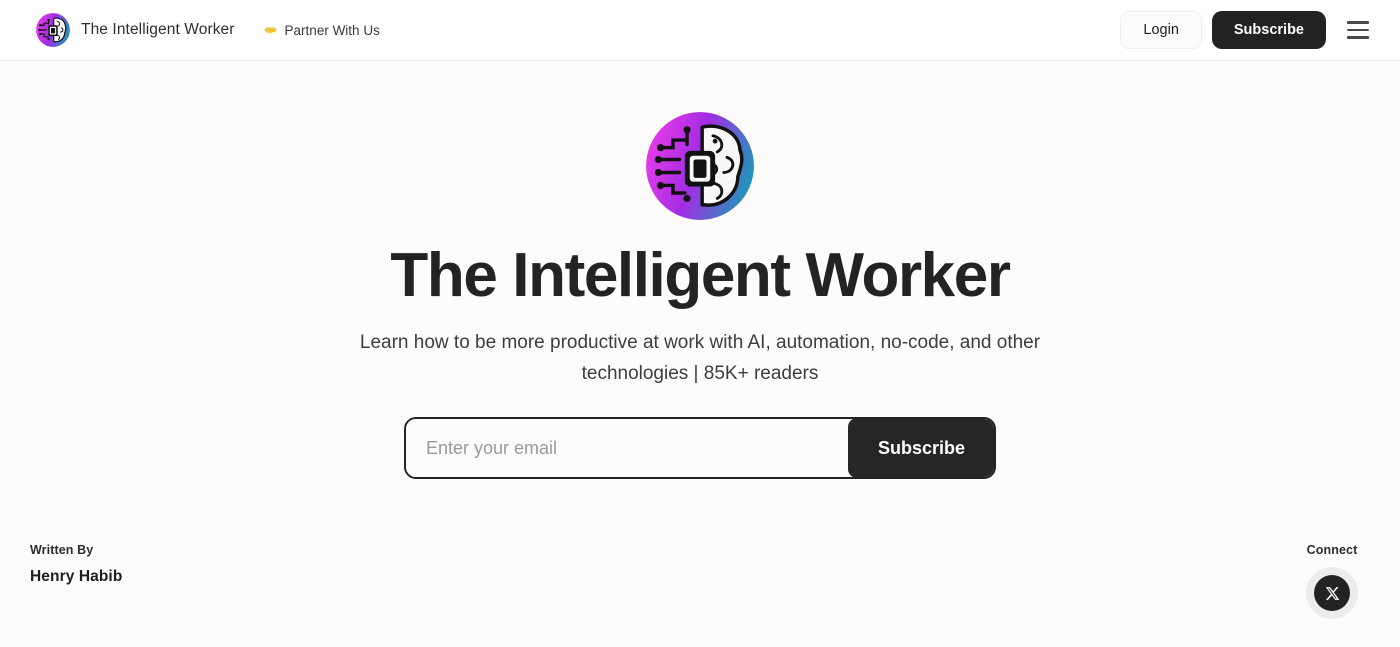  I want to click on email-input, so click(627, 448).